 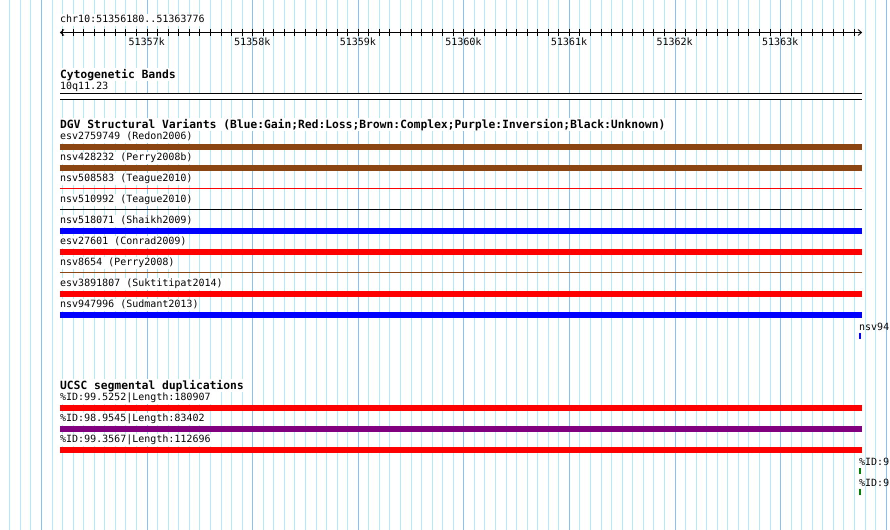 I want to click on feature-label: nsv8654 (Perry2008), so click(x=117, y=263).